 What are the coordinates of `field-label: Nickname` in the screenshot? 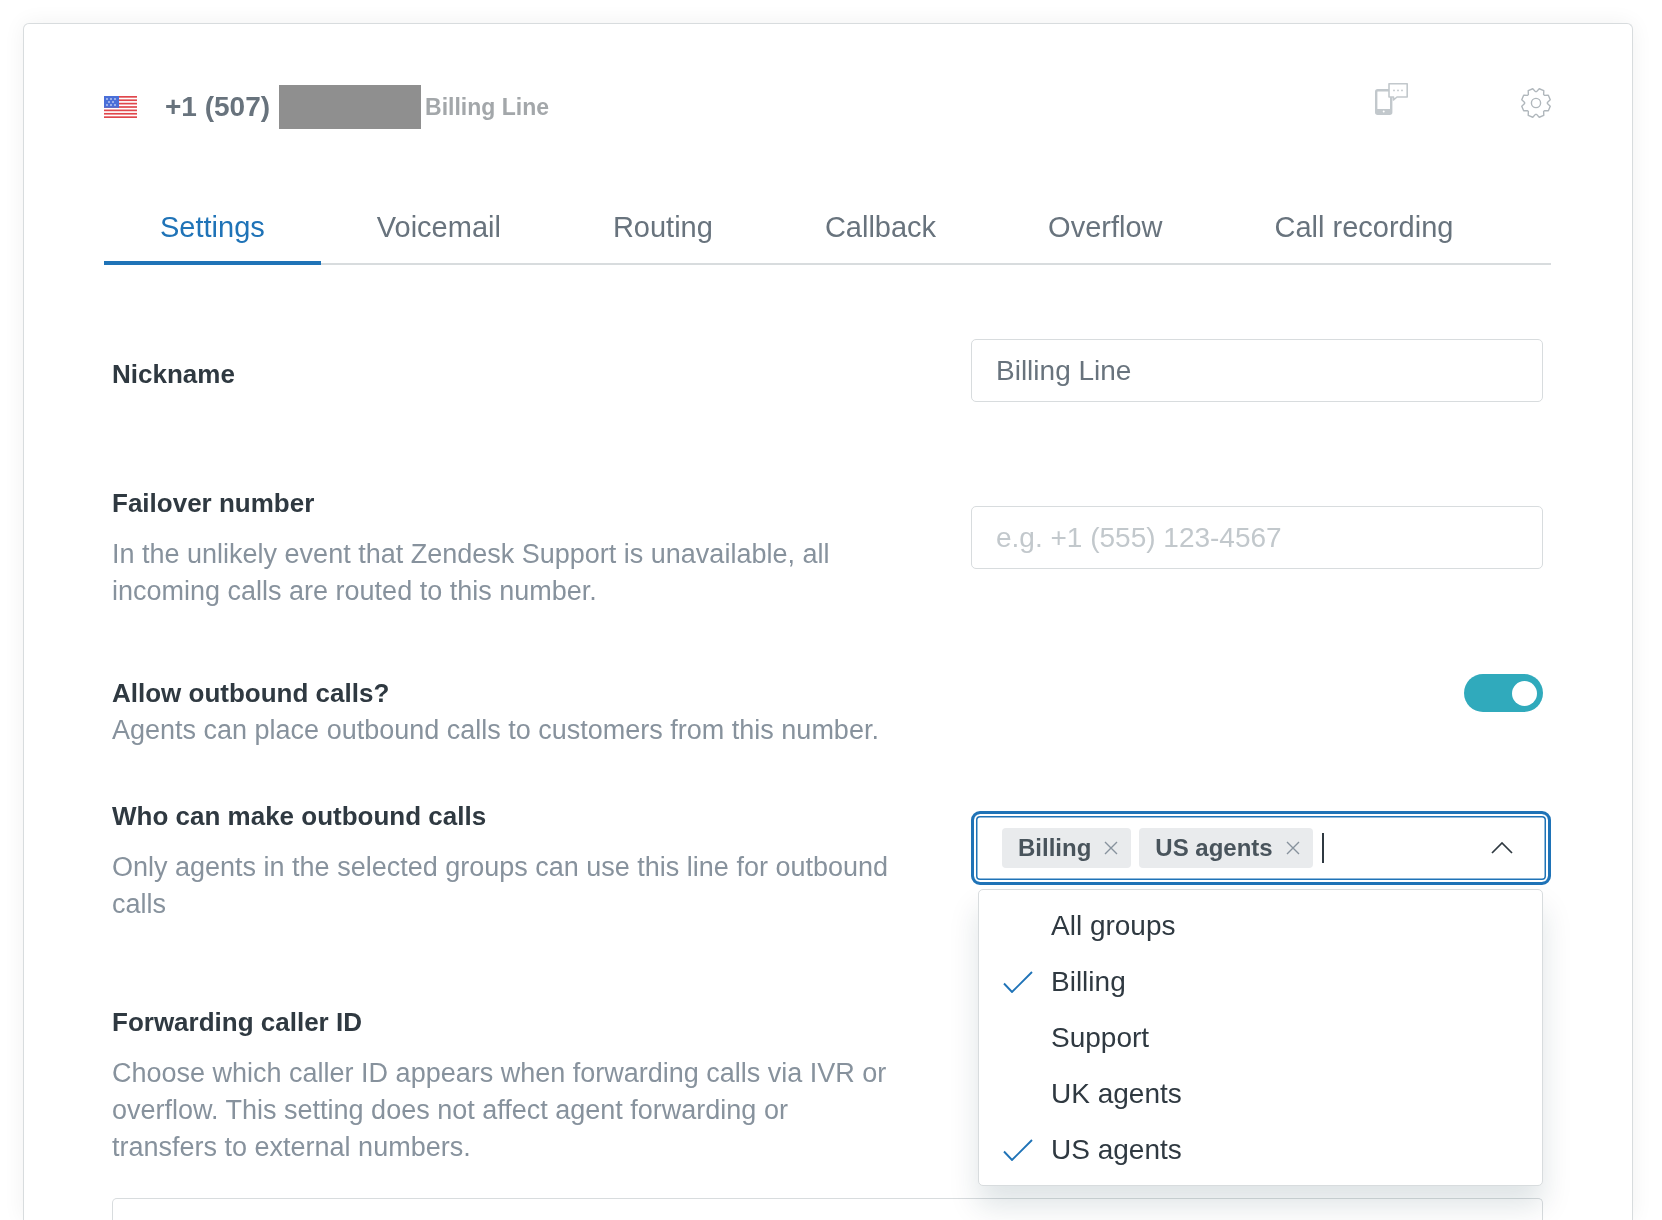 It's located at (174, 374).